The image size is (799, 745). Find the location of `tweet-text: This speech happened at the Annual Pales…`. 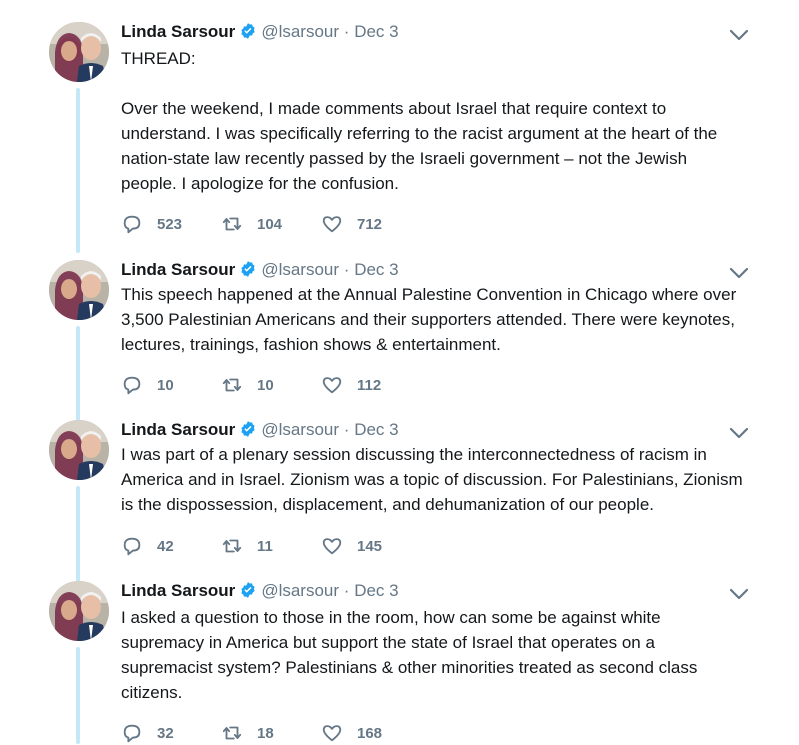

tweet-text: This speech happened at the Annual Pales… is located at coordinates (441, 319).